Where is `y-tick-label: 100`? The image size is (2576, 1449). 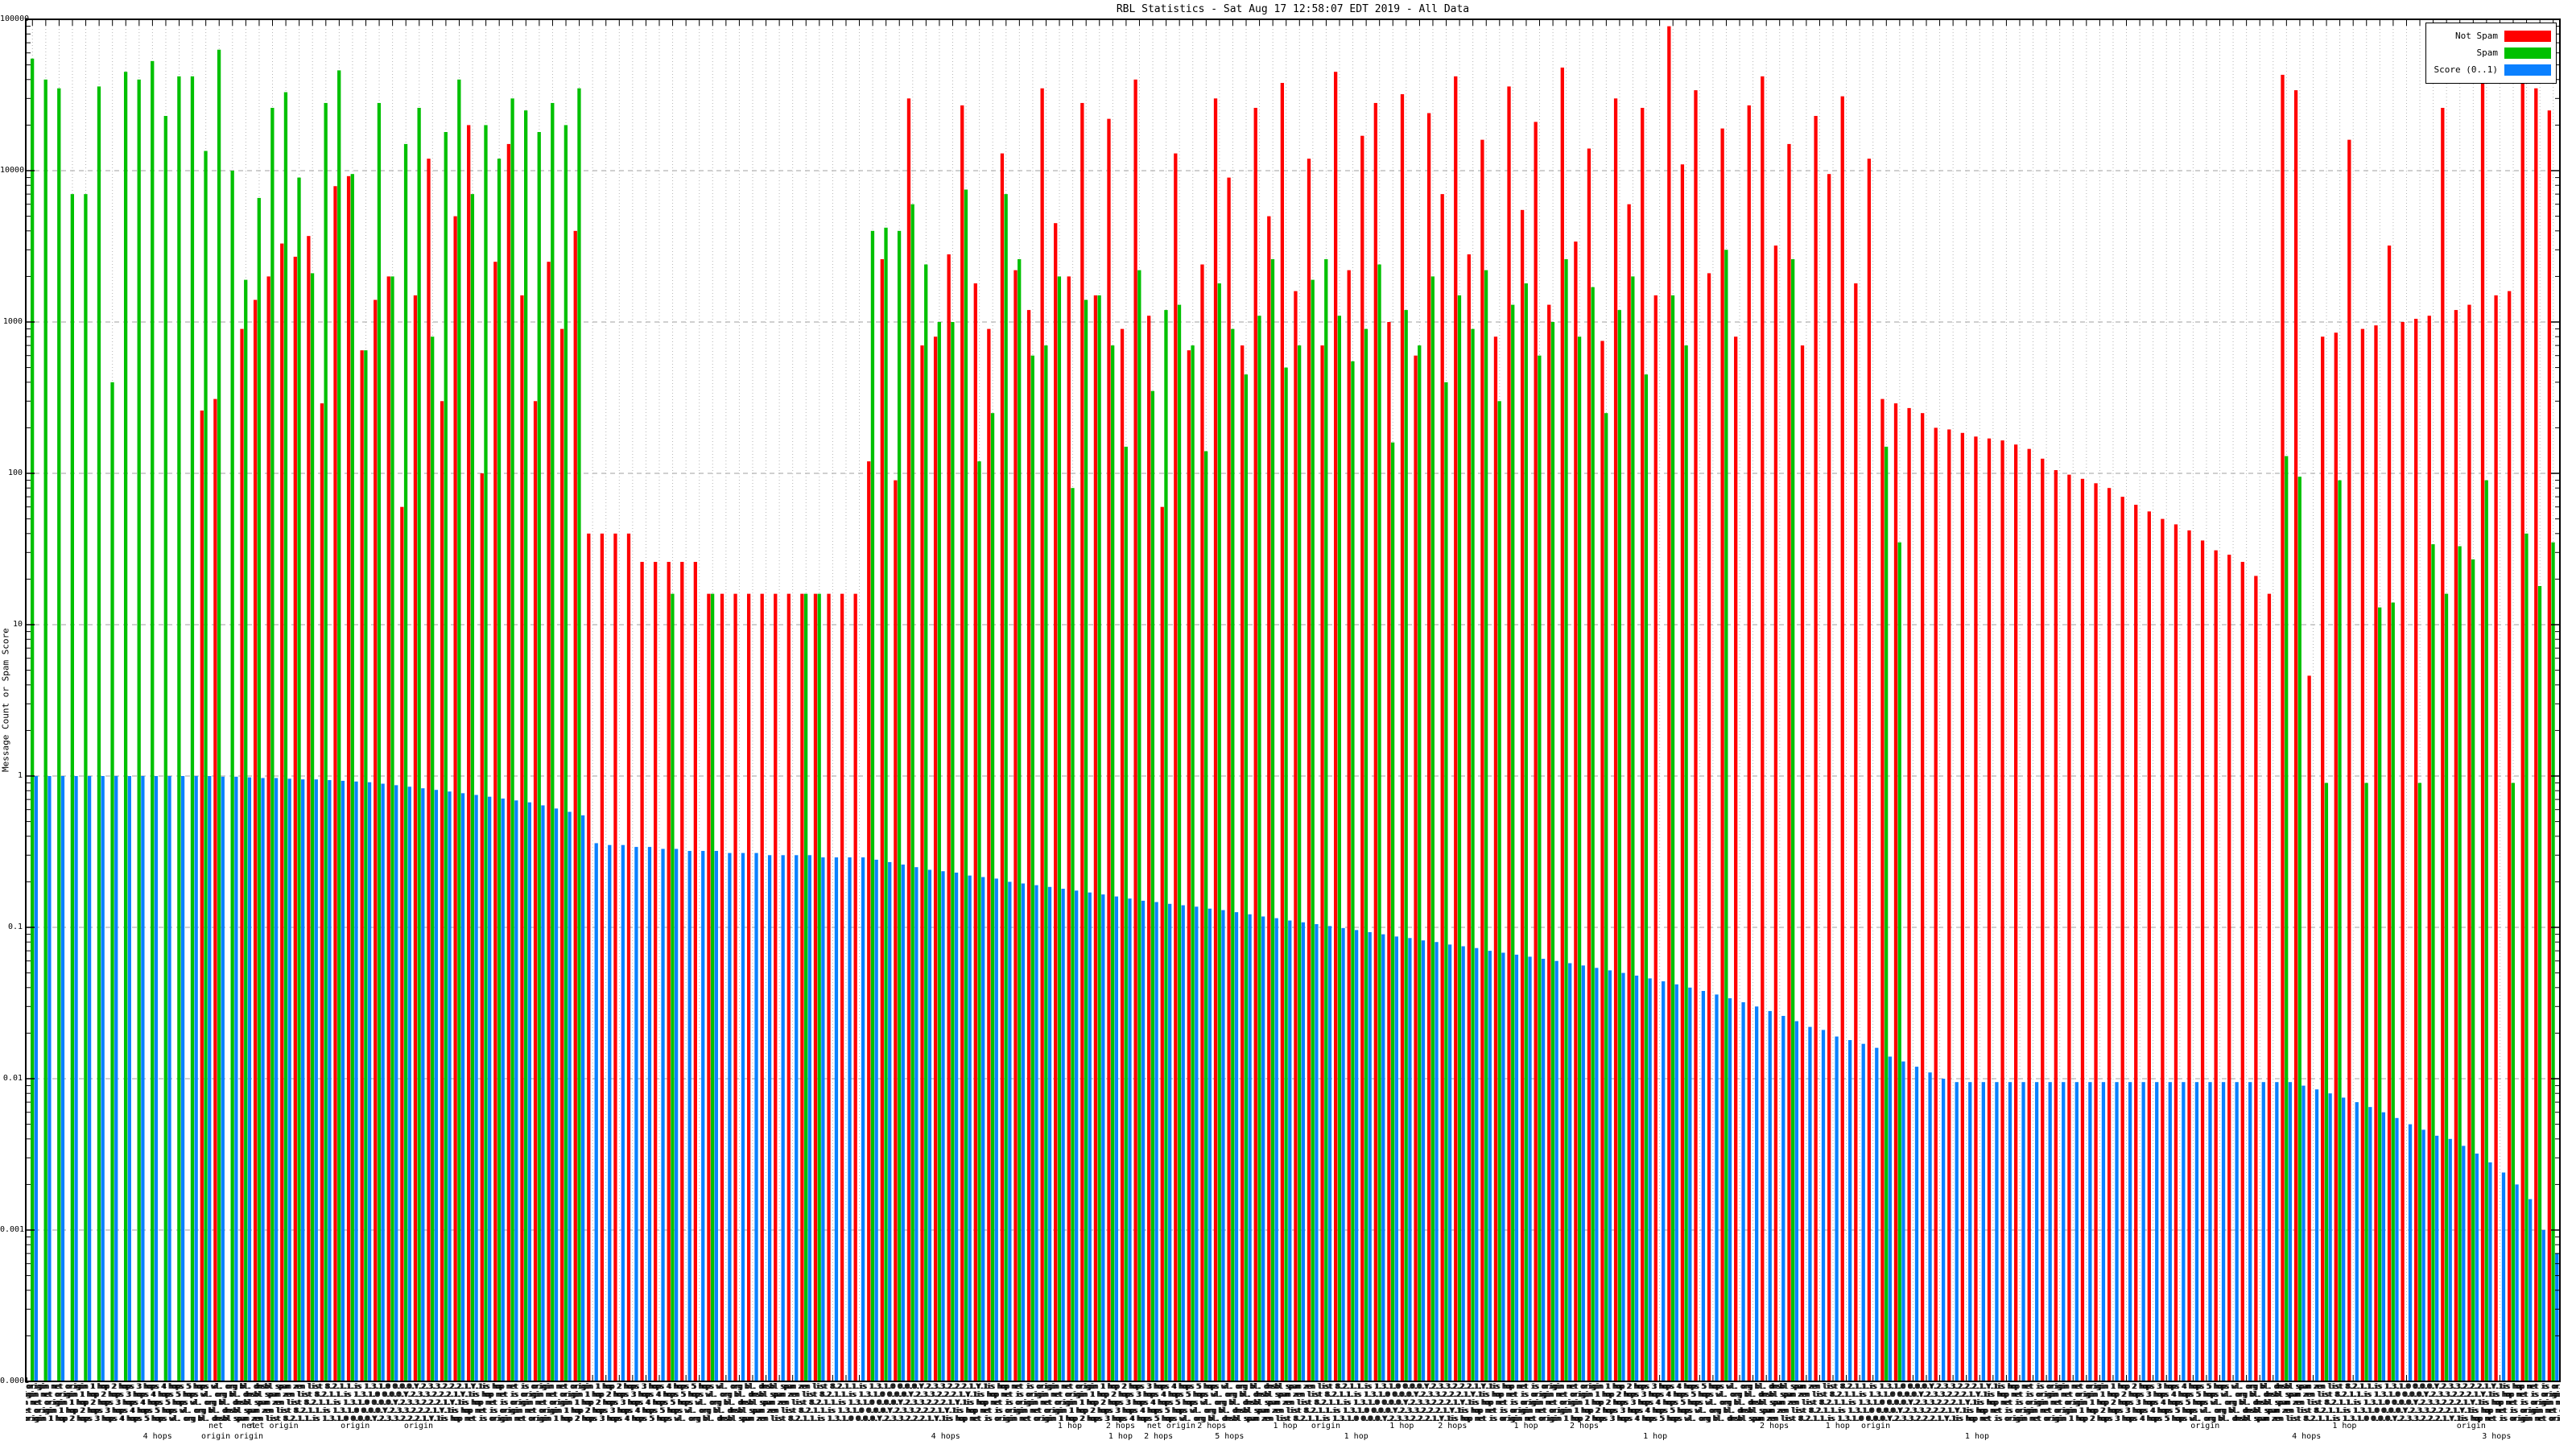 y-tick-label: 100 is located at coordinates (15, 473).